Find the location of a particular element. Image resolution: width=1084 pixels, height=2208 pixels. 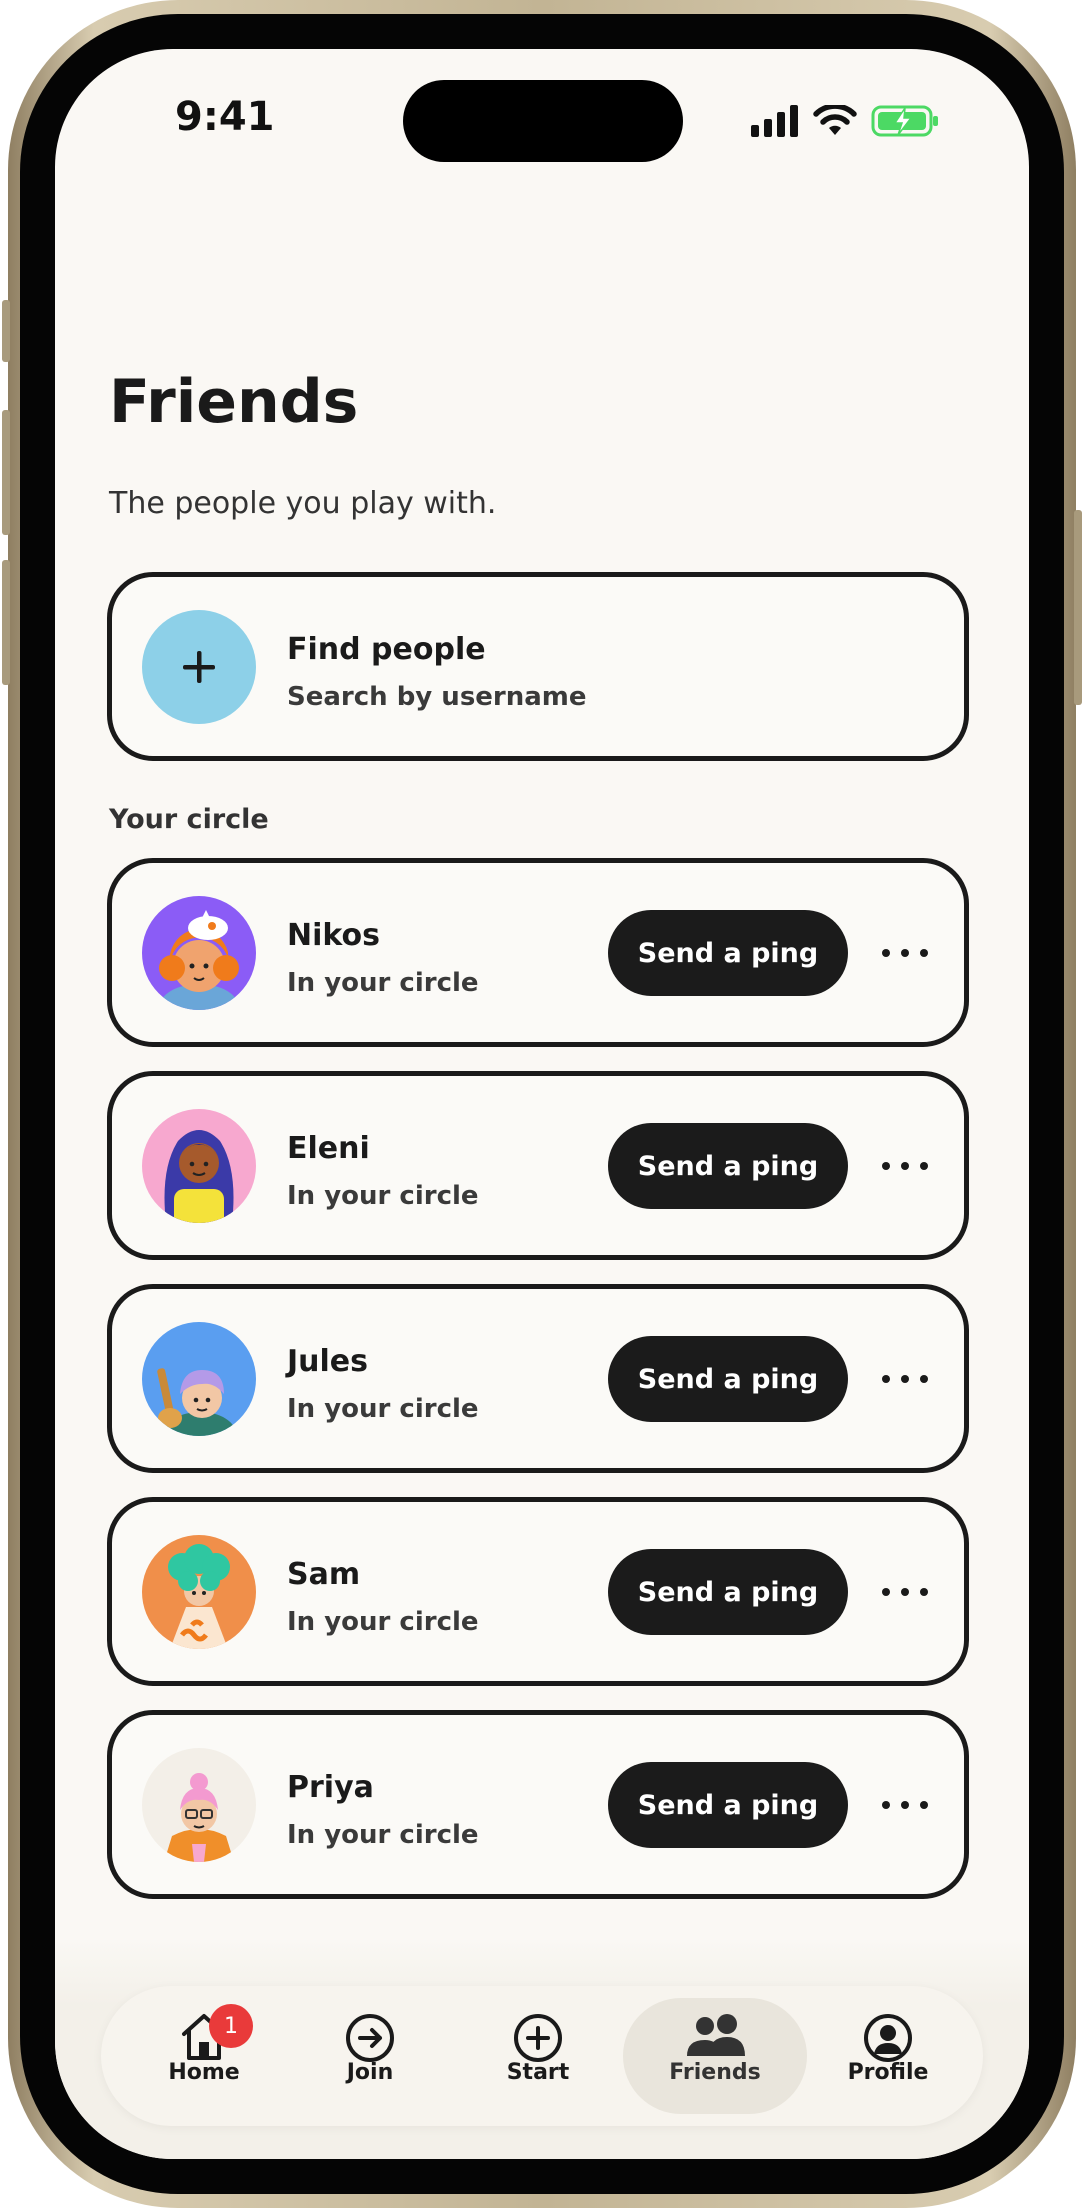

tab-start: Start is located at coordinates (538, 2056).